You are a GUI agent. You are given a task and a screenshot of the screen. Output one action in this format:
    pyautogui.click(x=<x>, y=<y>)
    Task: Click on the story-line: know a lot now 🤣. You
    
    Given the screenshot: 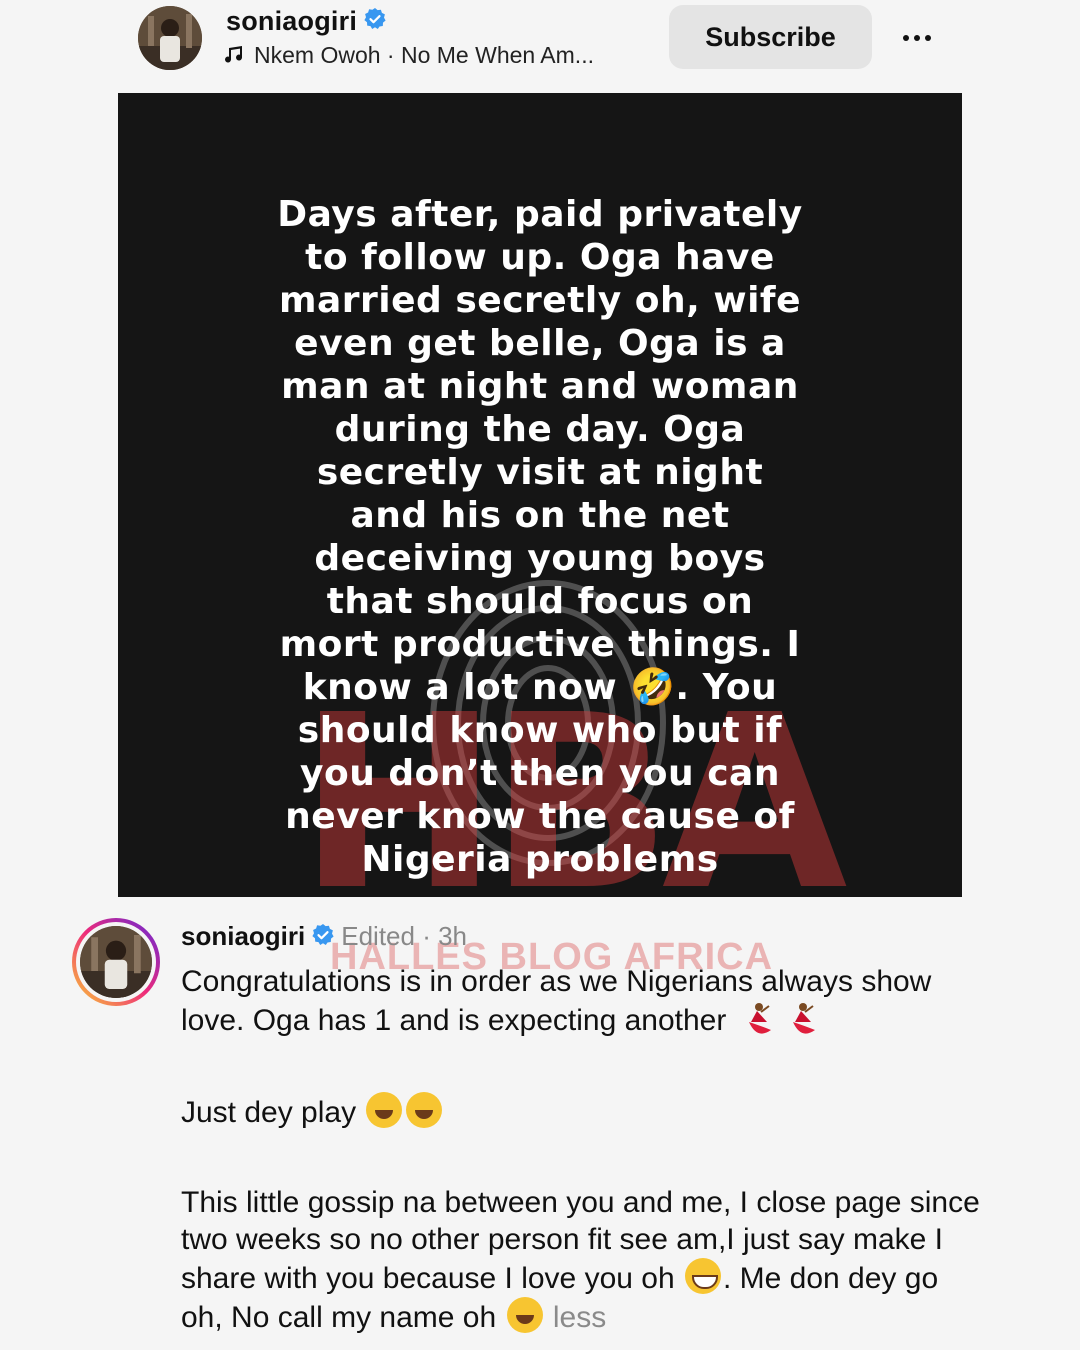 What is the action you would take?
    pyautogui.click(x=540, y=687)
    